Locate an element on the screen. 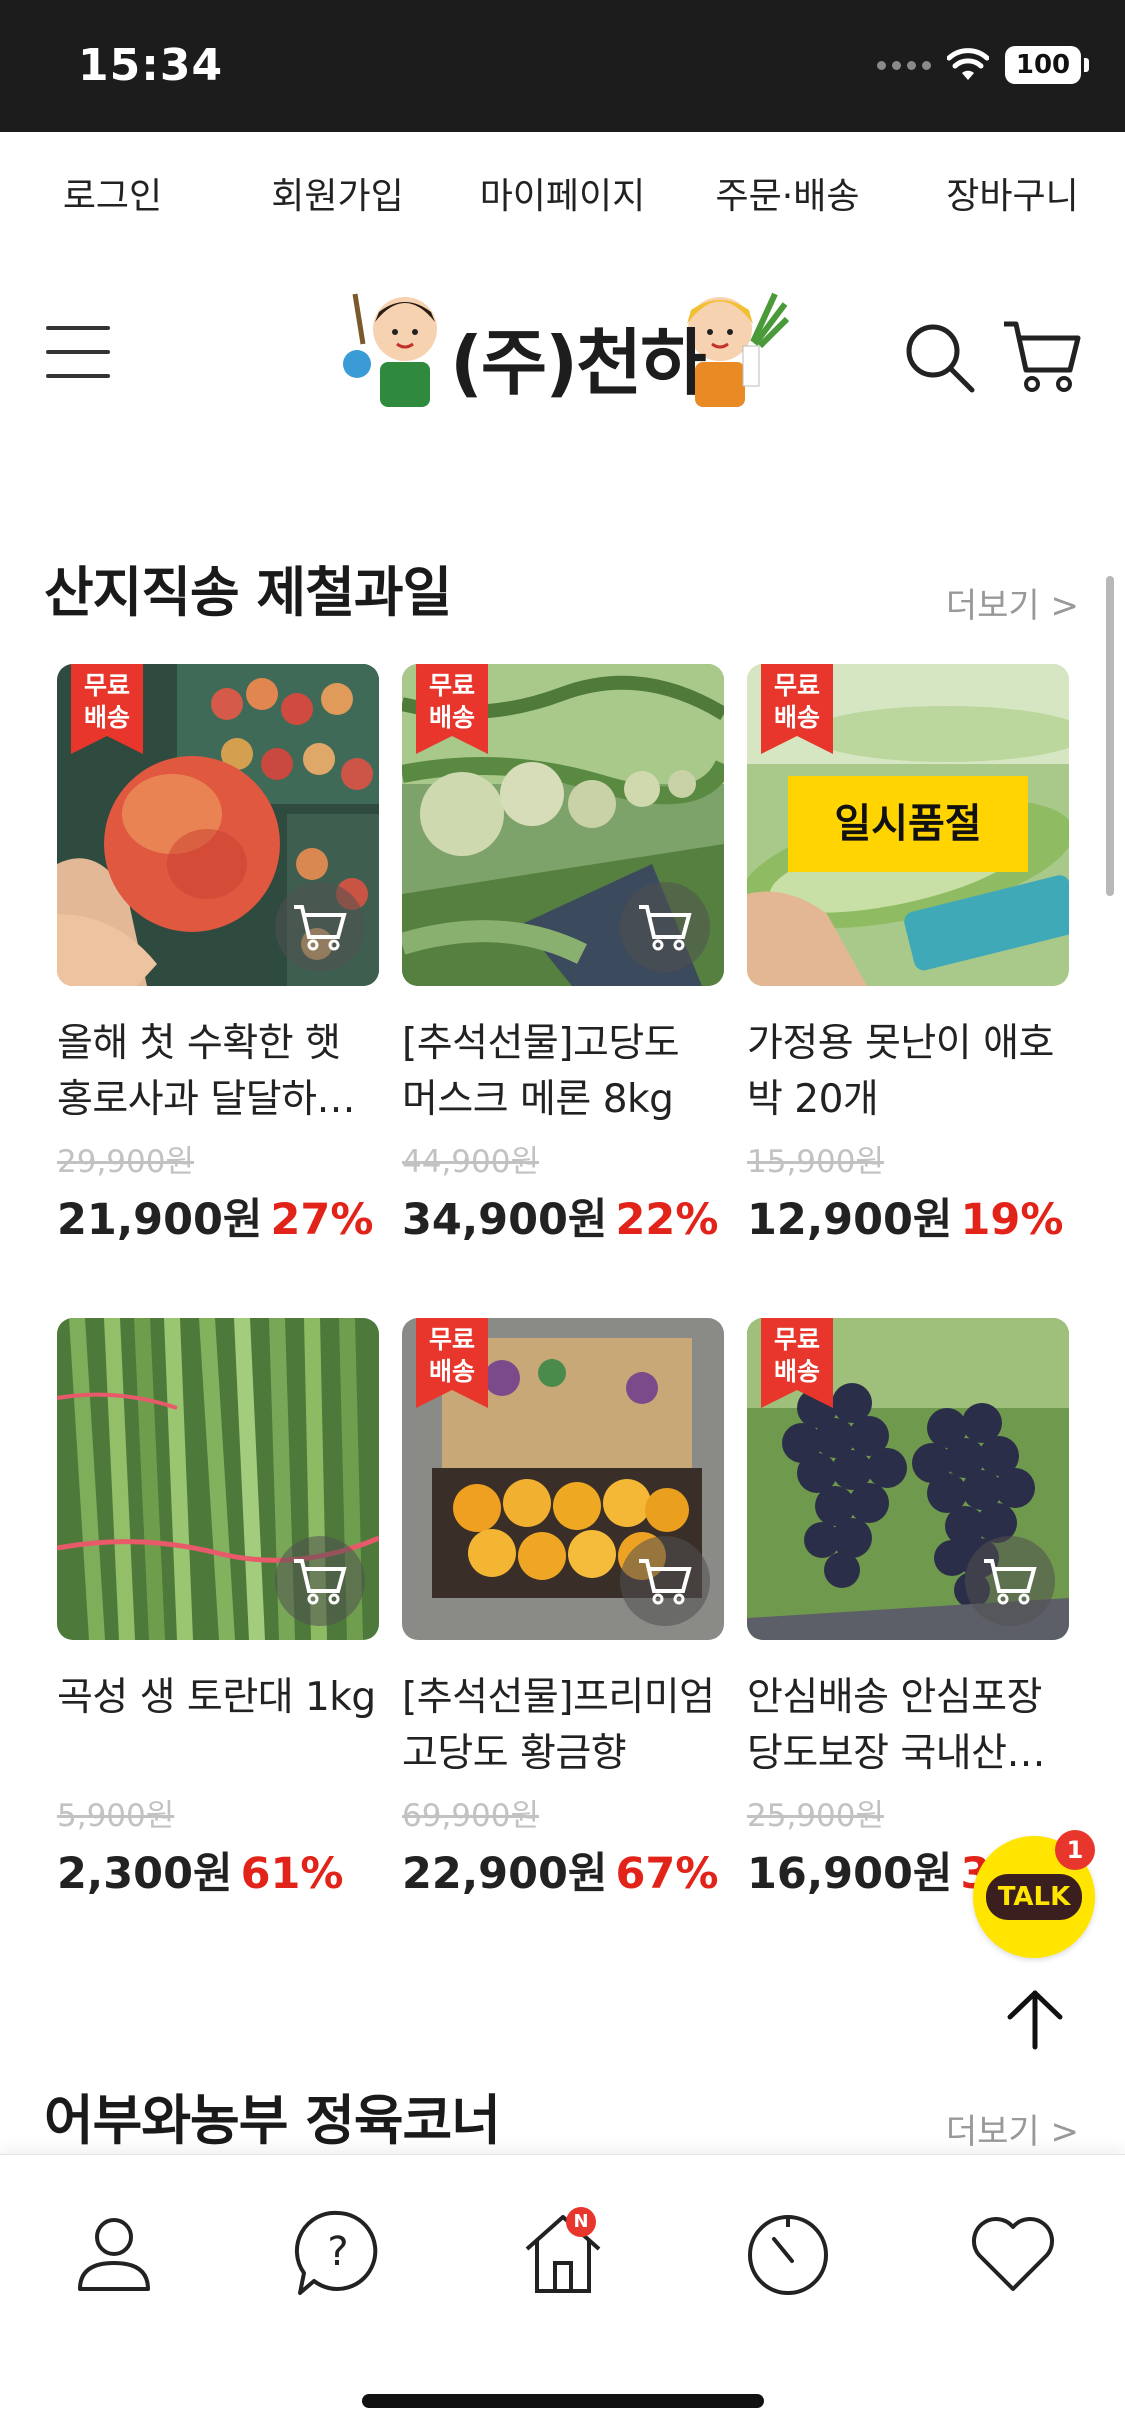 This screenshot has width=1125, height=2436. sold-out-badge: 일시품절 is located at coordinates (908, 824).